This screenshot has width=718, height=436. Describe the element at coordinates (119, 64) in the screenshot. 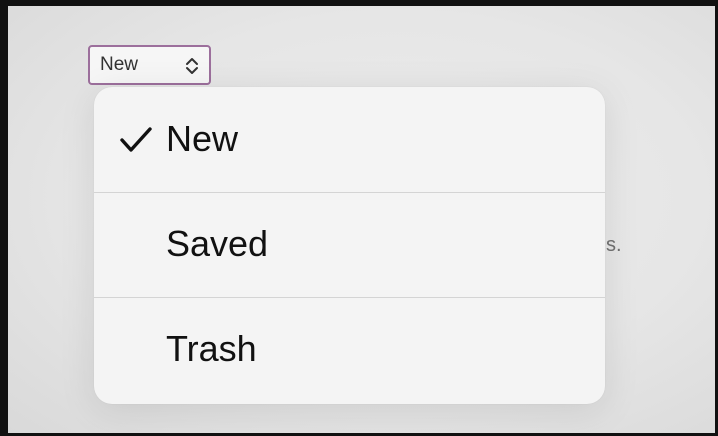

I see `filter-picker-label: New` at that location.